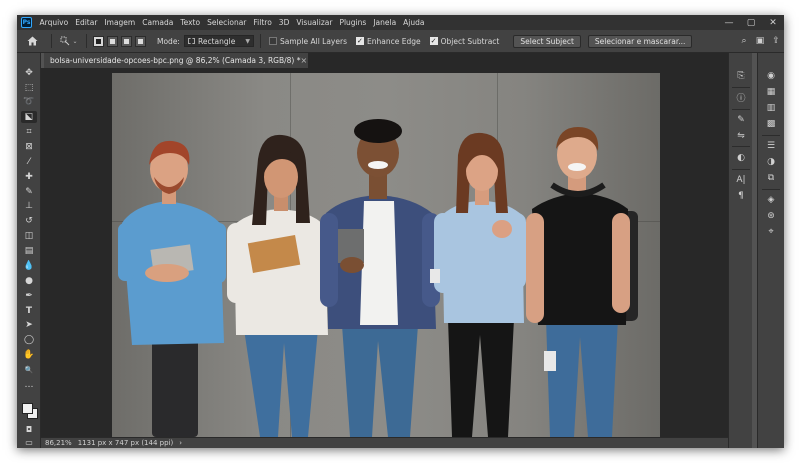  What do you see at coordinates (303, 60) in the screenshot?
I see `close-icon: ×` at bounding box center [303, 60].